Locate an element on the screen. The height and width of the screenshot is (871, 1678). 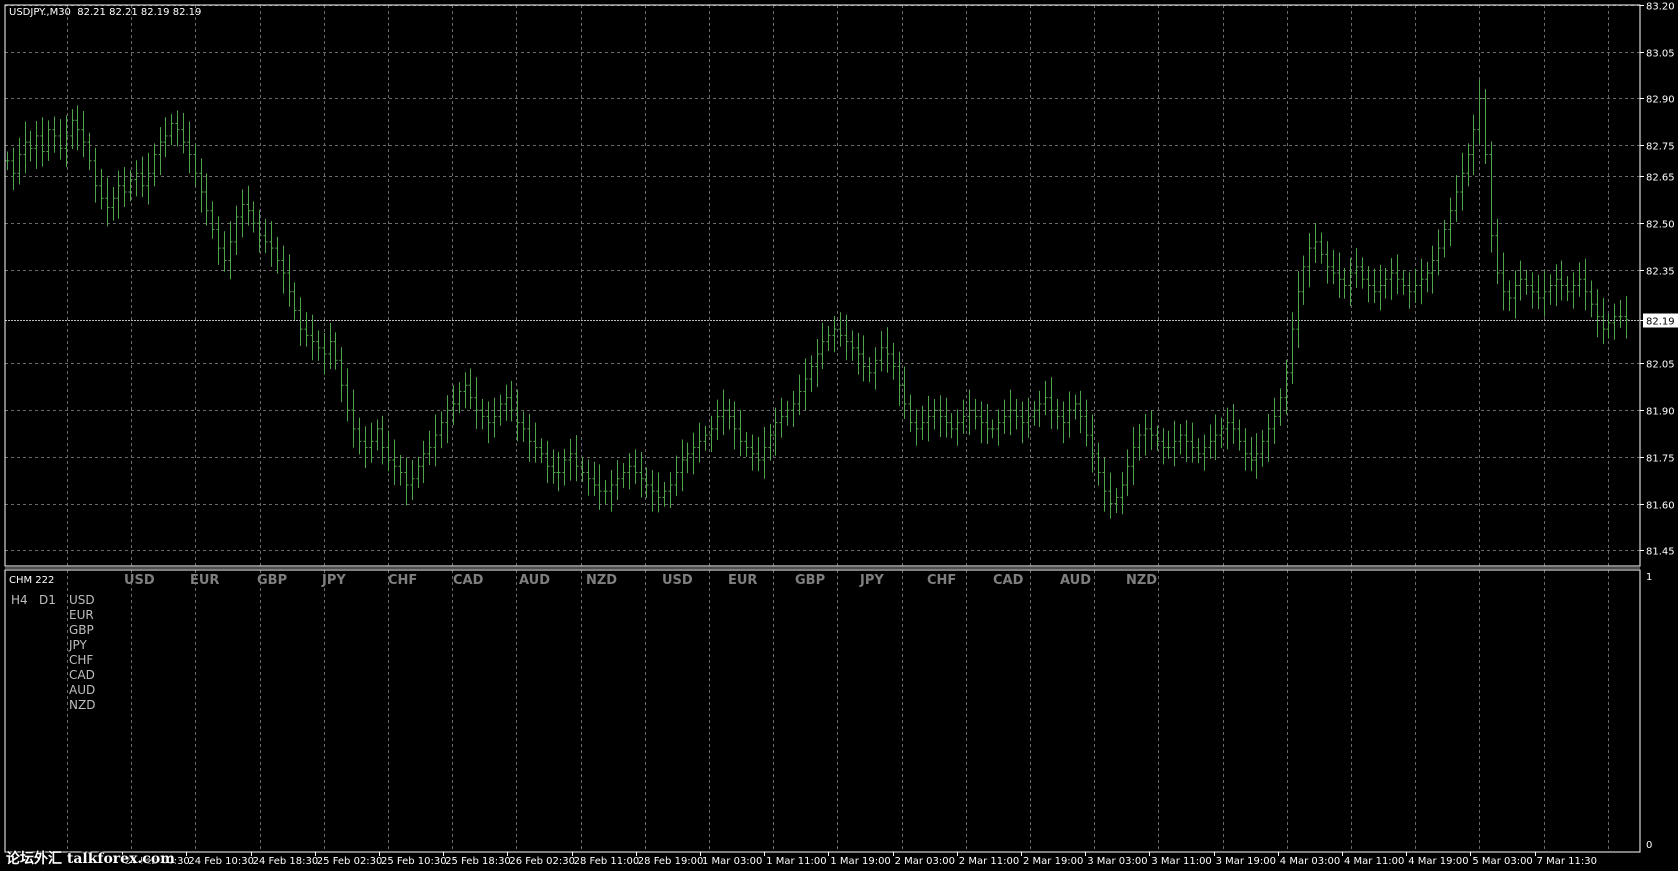
price-tick-label: 83.20 is located at coordinates (1660, 7).